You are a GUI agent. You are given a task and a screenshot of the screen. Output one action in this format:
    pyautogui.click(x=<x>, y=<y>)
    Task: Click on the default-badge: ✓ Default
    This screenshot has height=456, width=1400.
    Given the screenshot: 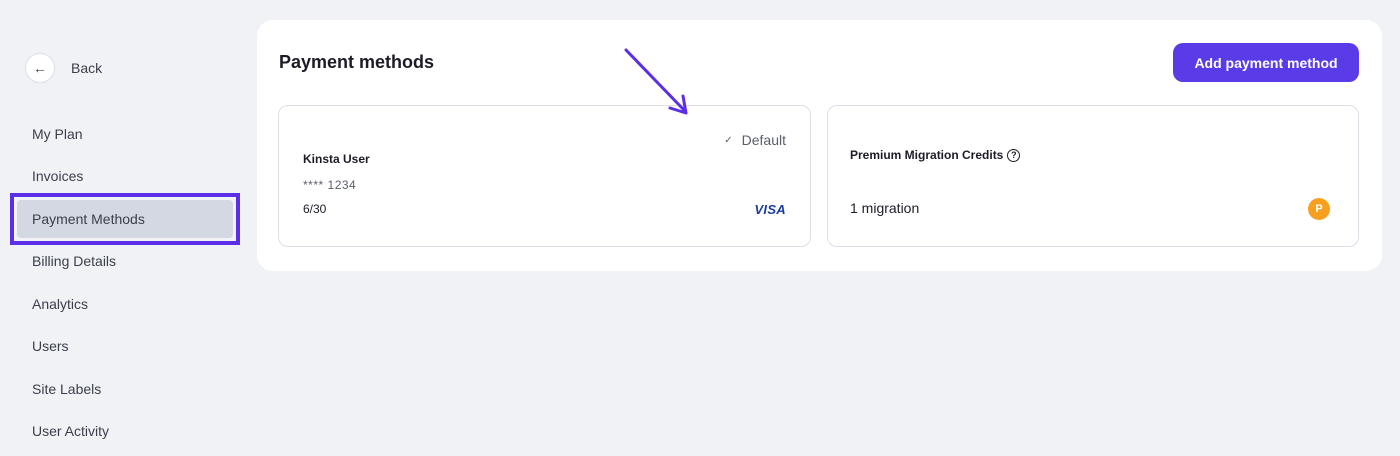 What is the action you would take?
    pyautogui.click(x=755, y=140)
    